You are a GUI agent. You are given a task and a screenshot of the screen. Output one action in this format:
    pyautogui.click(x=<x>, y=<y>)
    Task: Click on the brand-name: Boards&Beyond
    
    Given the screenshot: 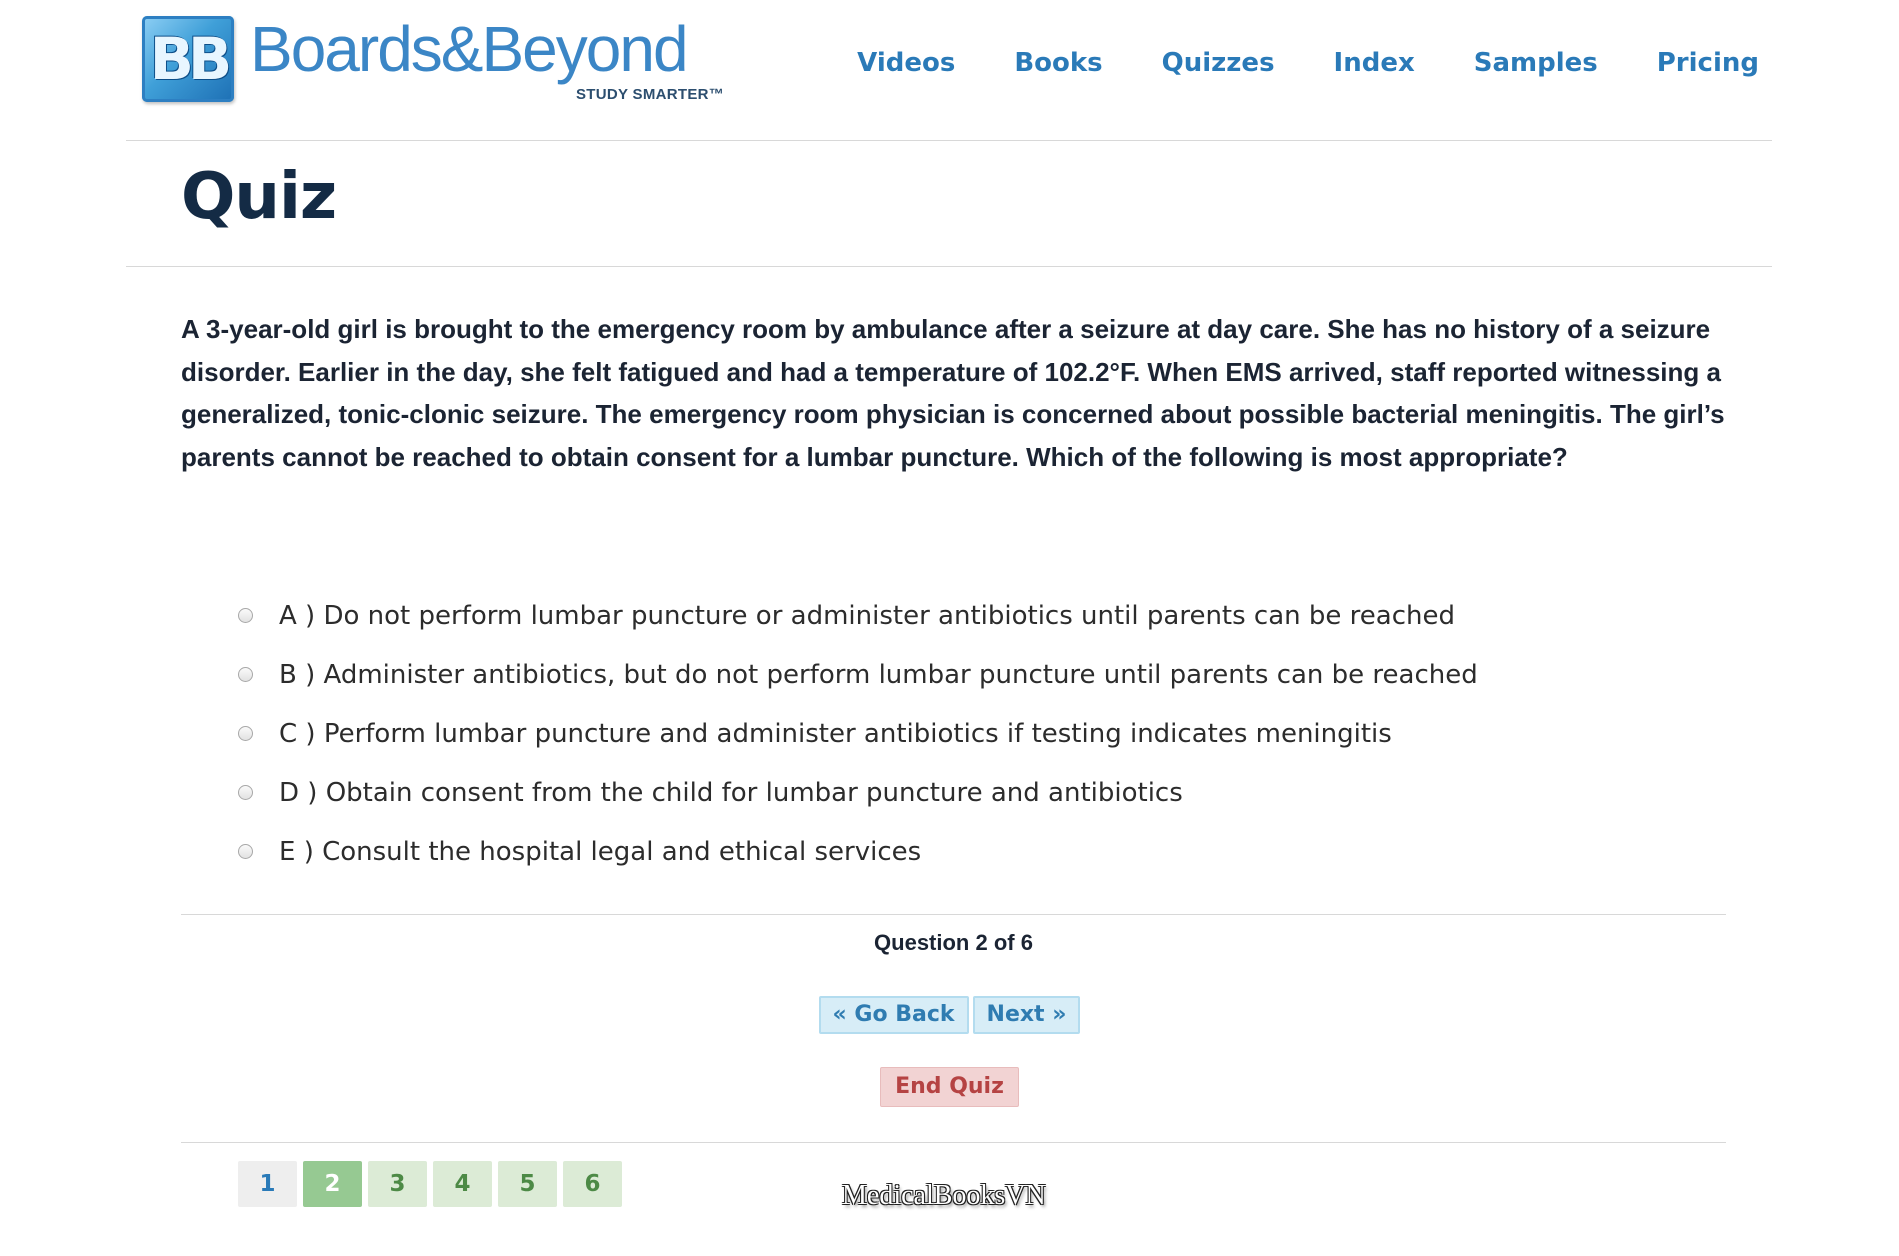 What is the action you would take?
    pyautogui.click(x=469, y=49)
    